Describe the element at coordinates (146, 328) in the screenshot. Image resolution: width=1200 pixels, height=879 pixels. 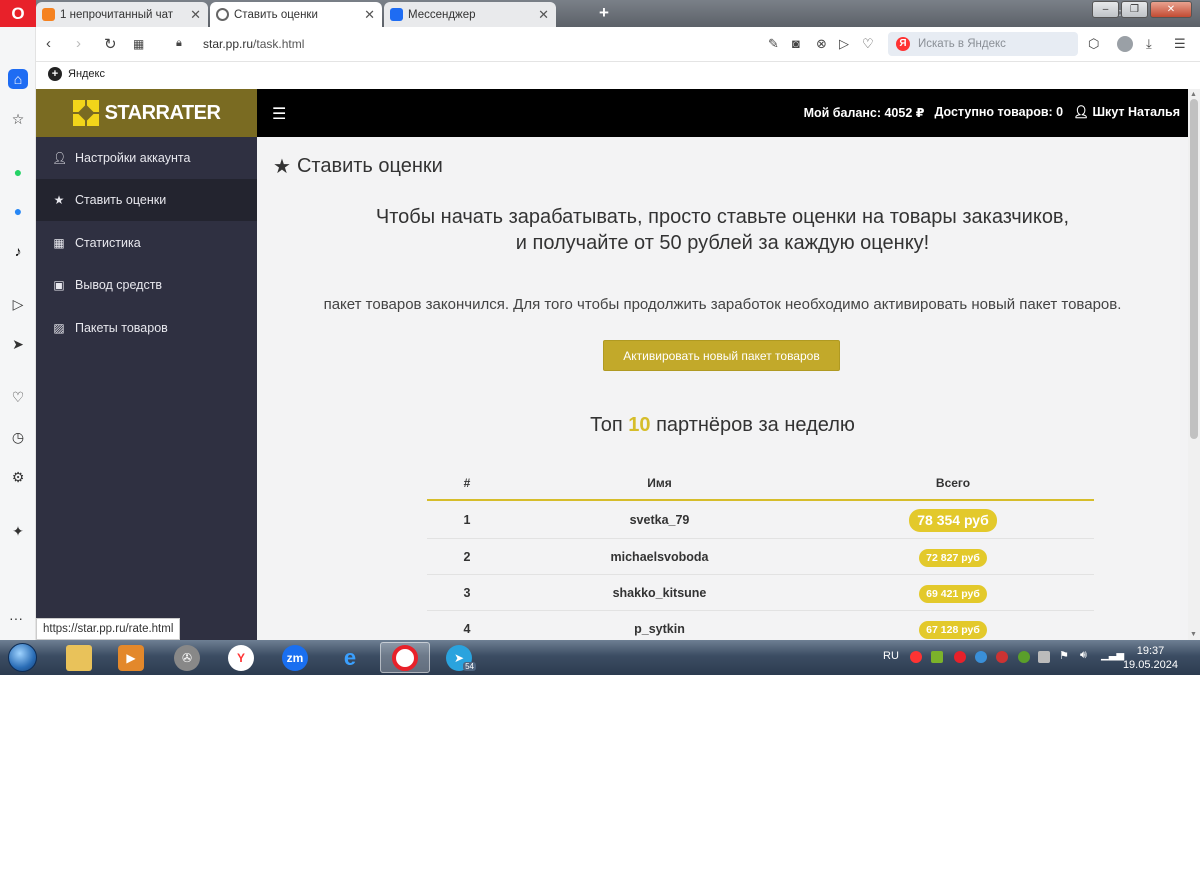
I see `sidebar-item-packages: ▨ Пакеты товаров` at that location.